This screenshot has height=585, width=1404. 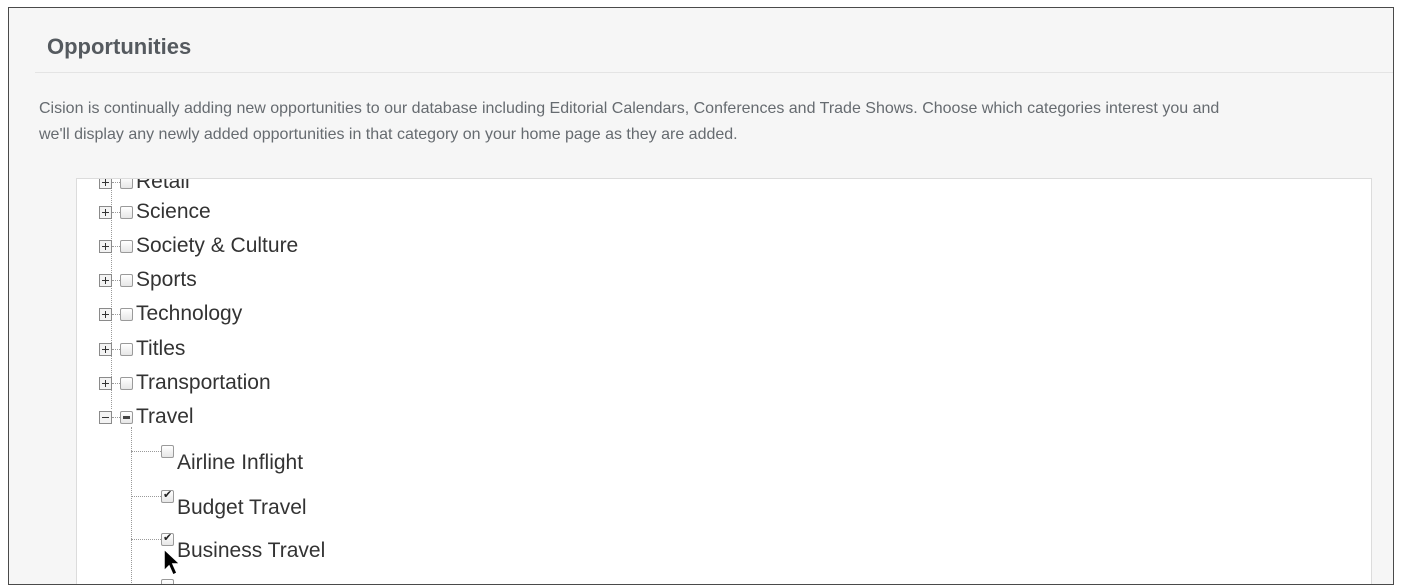 What do you see at coordinates (163, 185) in the screenshot?
I see `tree-node-label: Retail` at bounding box center [163, 185].